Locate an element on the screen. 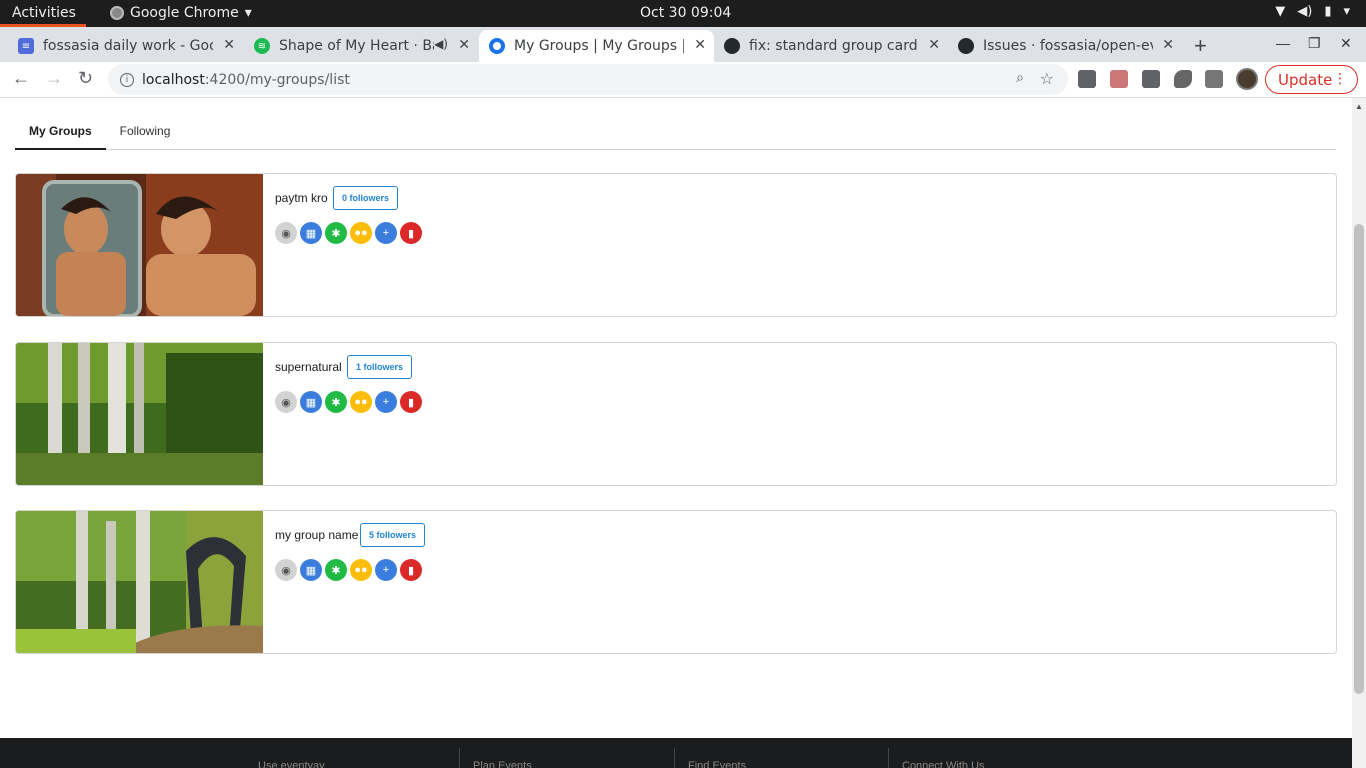  system-tray: ▼ ◀) ▮ ▾ is located at coordinates (1312, 11).